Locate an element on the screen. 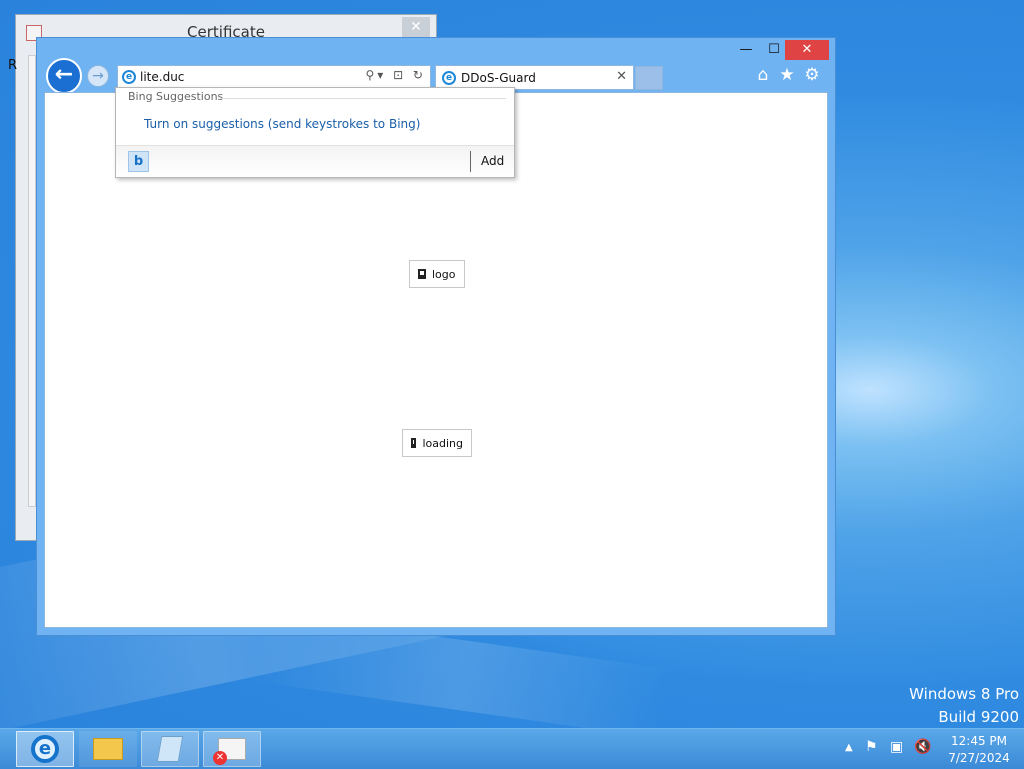  broken-image-logo: logo is located at coordinates (437, 274).